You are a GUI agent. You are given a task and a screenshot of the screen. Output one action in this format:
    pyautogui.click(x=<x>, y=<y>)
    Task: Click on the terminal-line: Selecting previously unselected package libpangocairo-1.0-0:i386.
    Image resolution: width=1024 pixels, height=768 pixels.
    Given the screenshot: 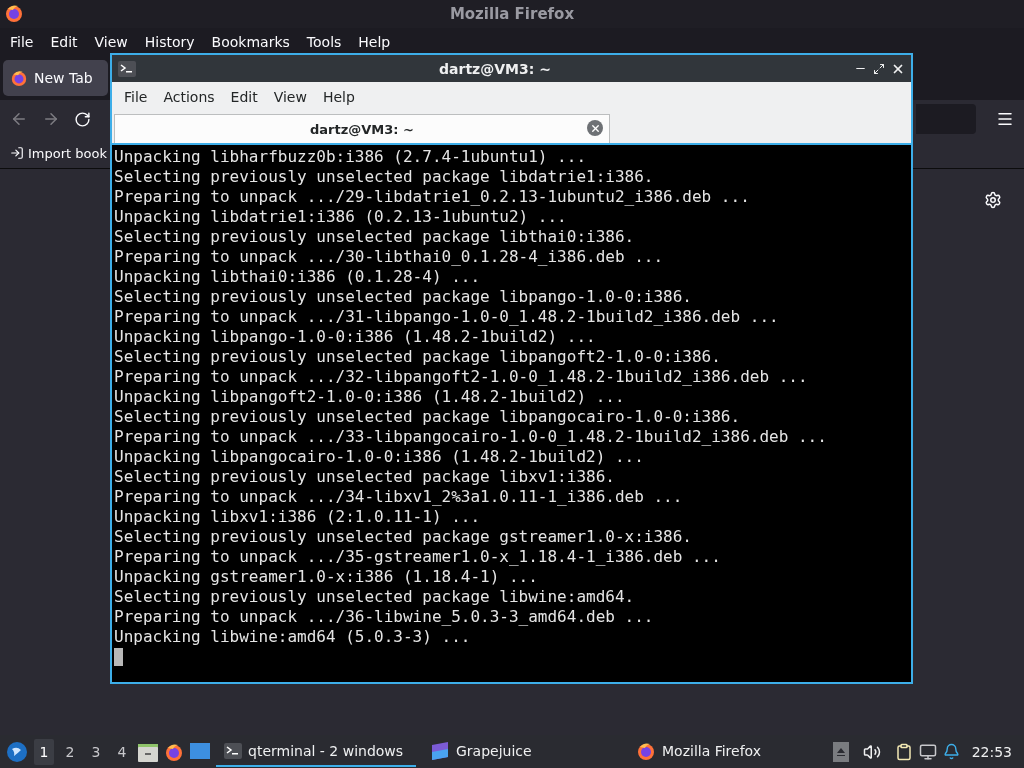 What is the action you would take?
    pyautogui.click(x=428, y=417)
    